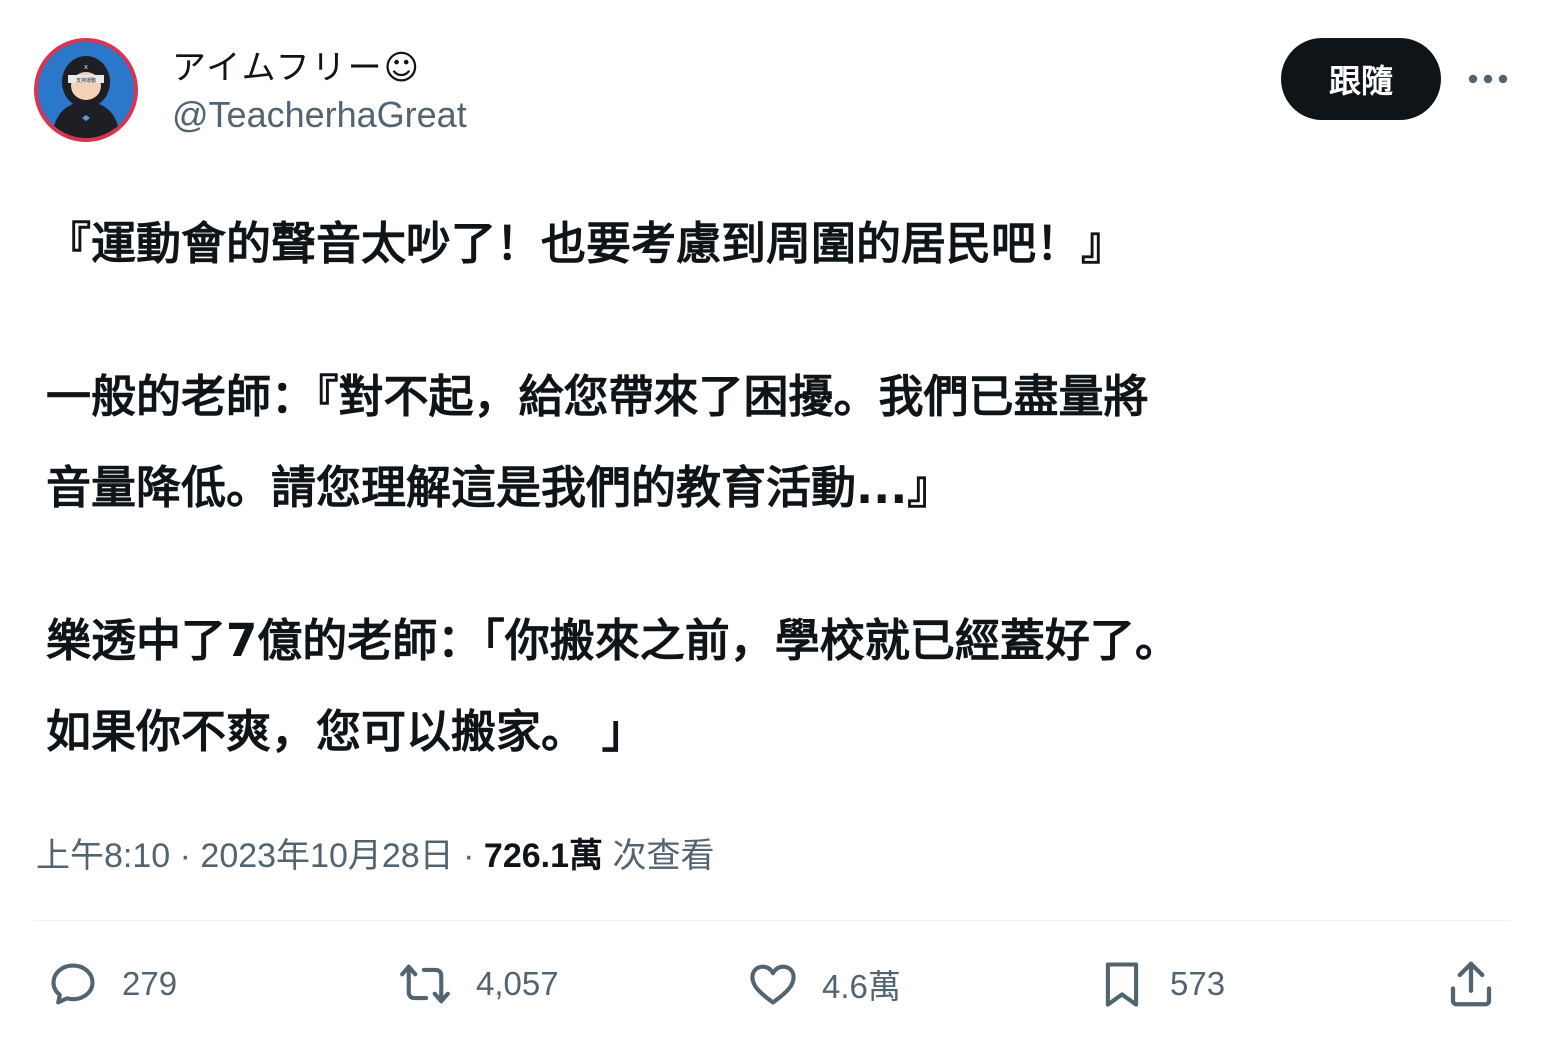  What do you see at coordinates (597, 396) in the screenshot?
I see `tweet-line: 一般的老師：『對不起，給您帶來了困擾。我們已盡量將` at bounding box center [597, 396].